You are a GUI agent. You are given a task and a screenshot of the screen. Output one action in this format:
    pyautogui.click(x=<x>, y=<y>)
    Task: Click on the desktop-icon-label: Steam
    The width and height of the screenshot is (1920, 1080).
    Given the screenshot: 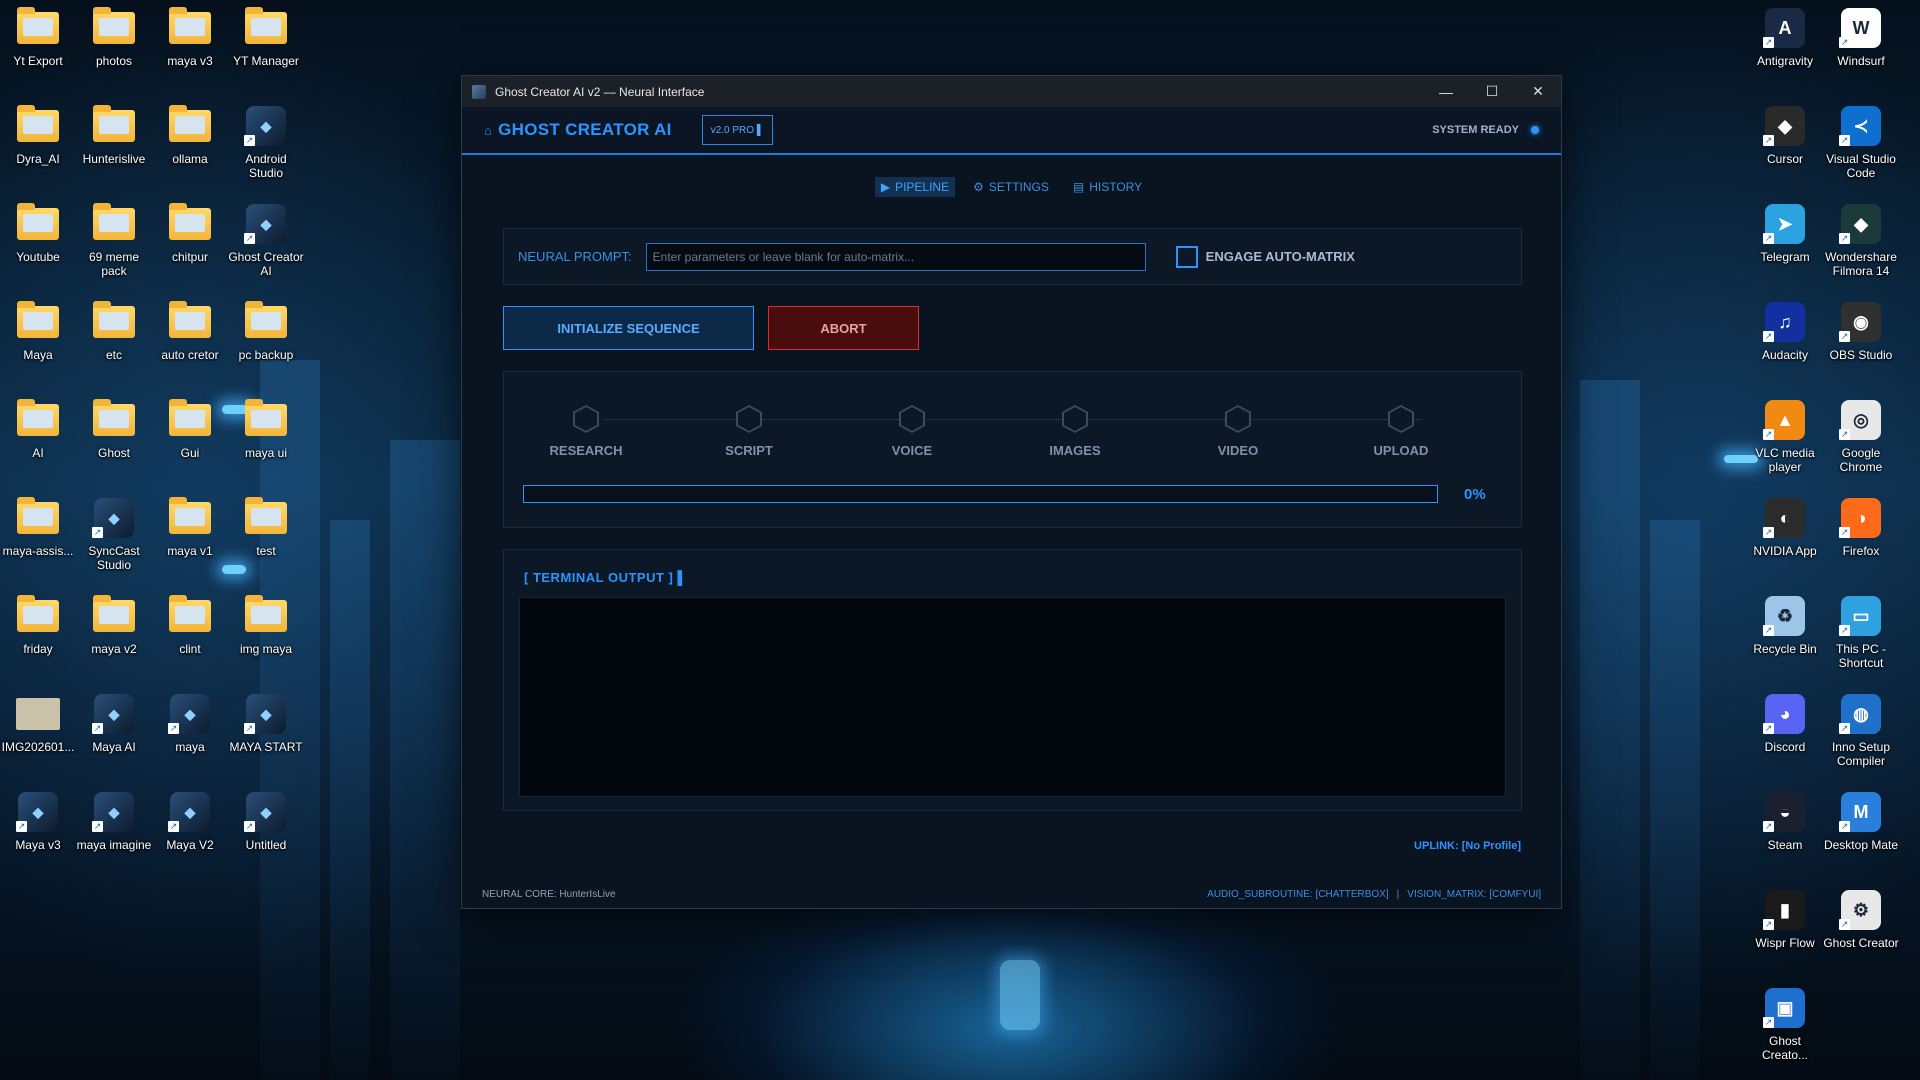 What is the action you would take?
    pyautogui.click(x=1785, y=845)
    